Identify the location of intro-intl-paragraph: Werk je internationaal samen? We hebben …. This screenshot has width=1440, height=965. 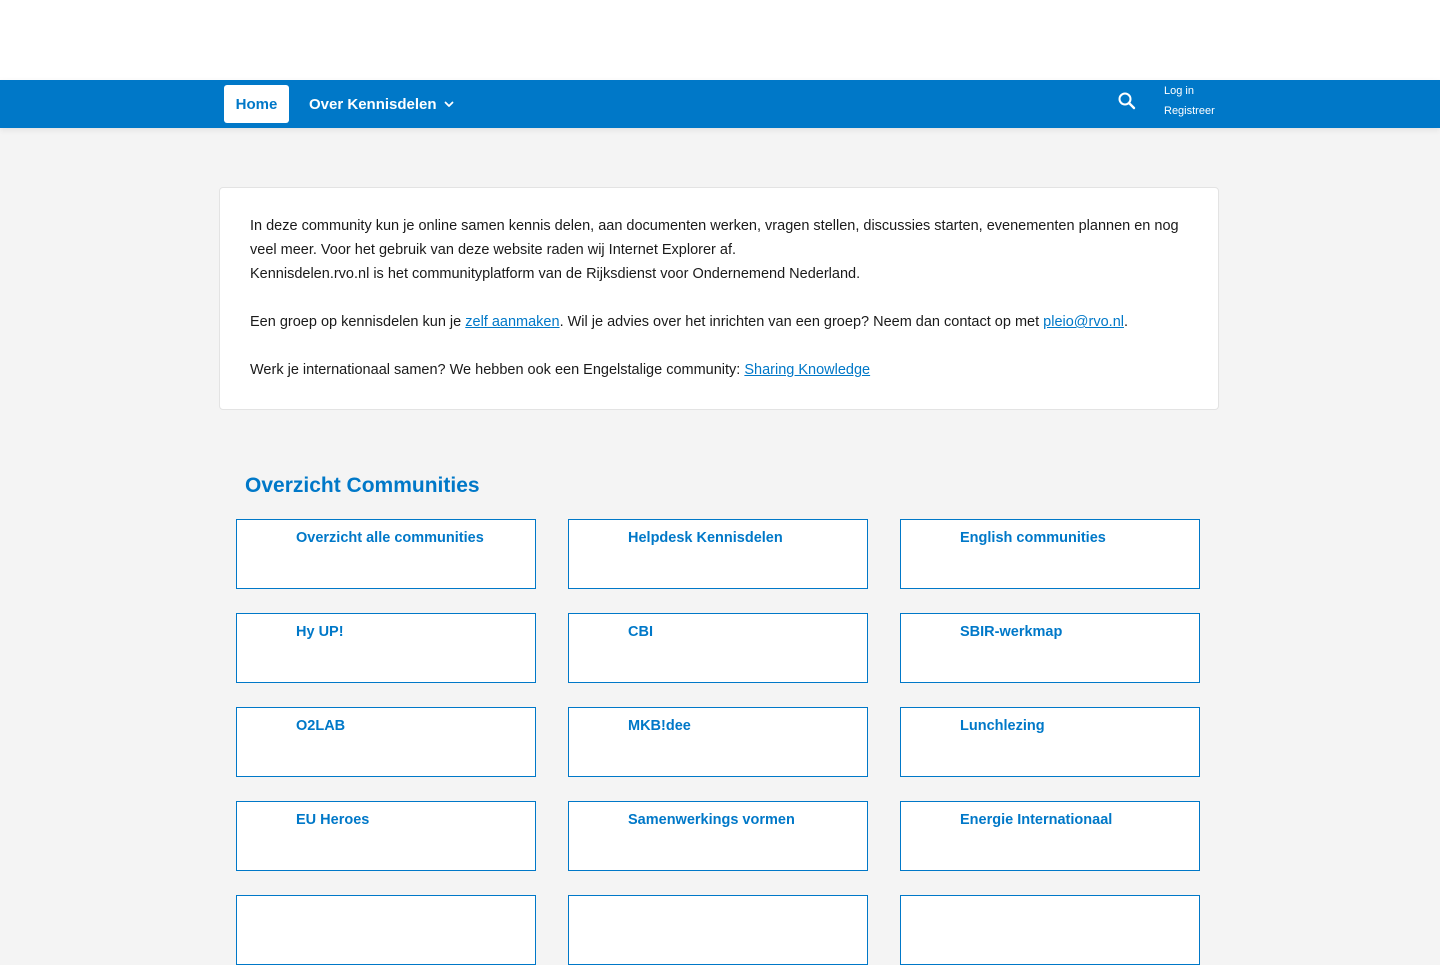
(720, 370).